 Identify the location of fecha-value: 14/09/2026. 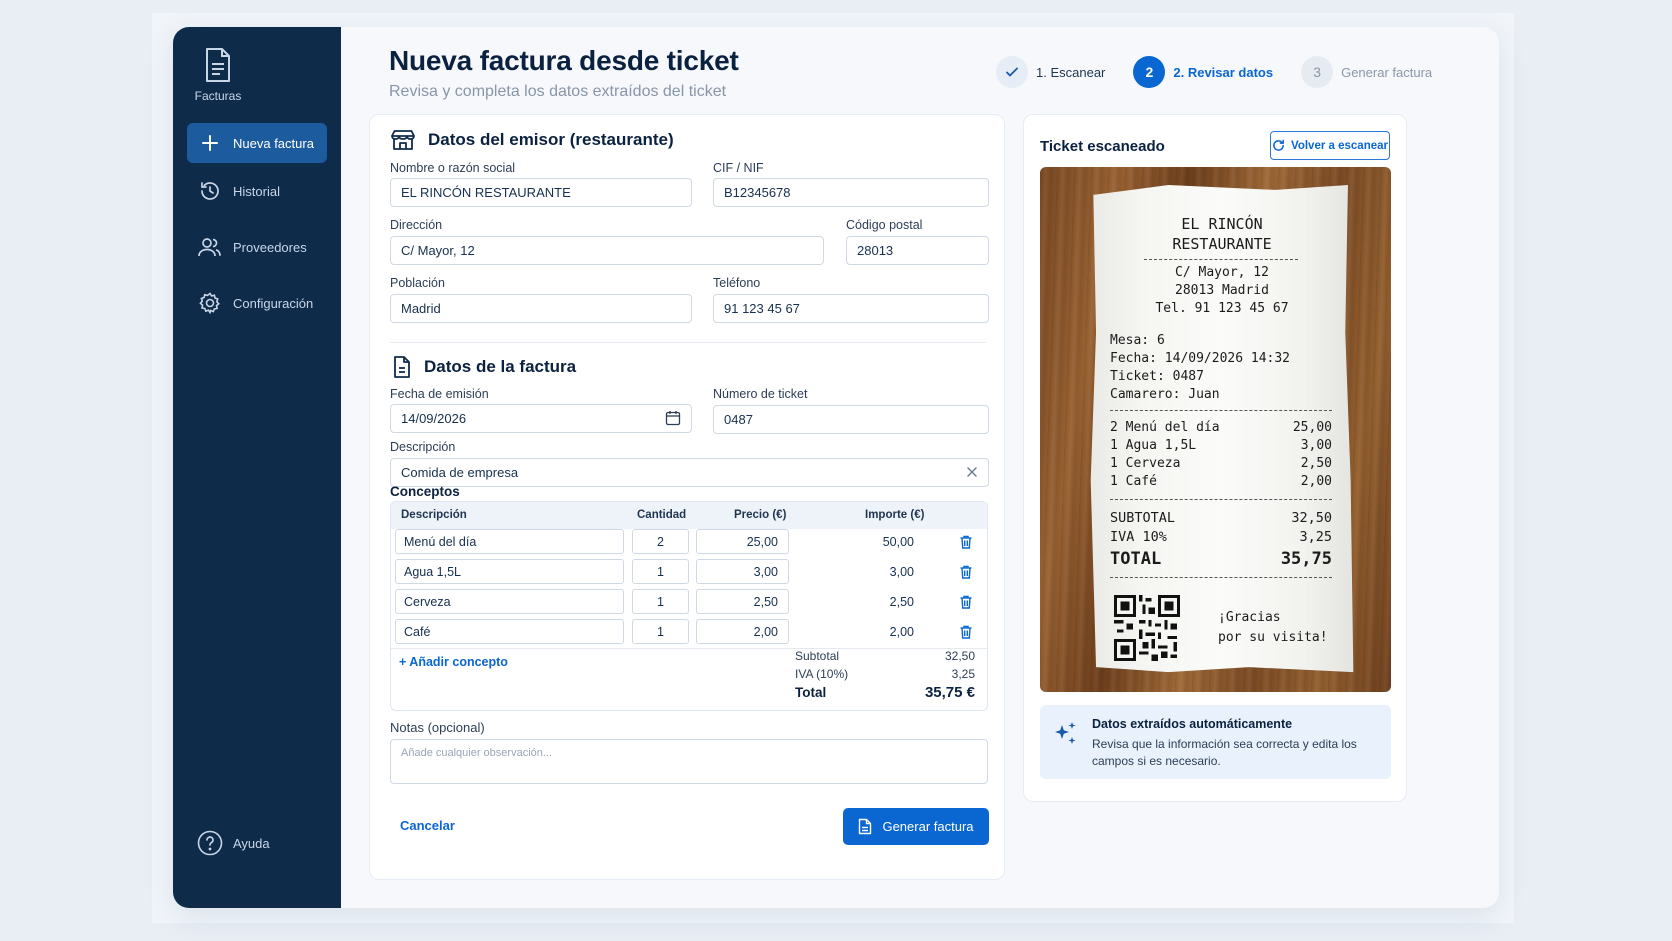
(434, 418).